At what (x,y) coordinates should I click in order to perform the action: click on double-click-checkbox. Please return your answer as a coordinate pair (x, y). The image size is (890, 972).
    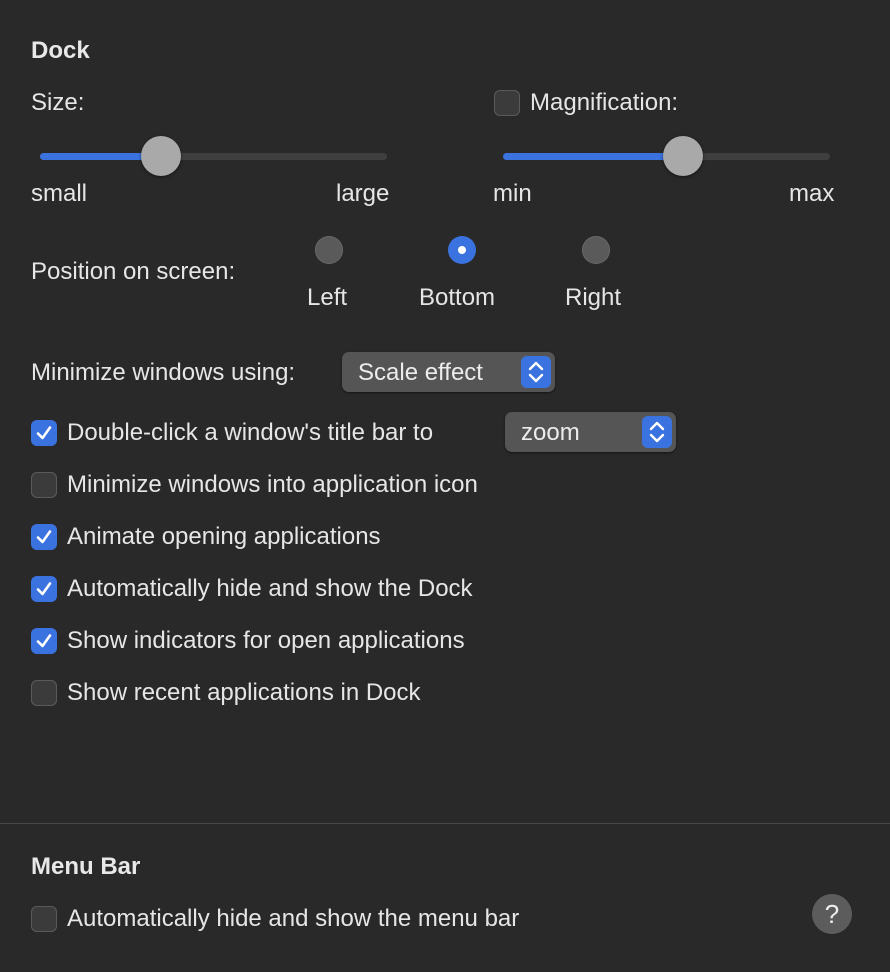
    Looking at the image, I should click on (44, 433).